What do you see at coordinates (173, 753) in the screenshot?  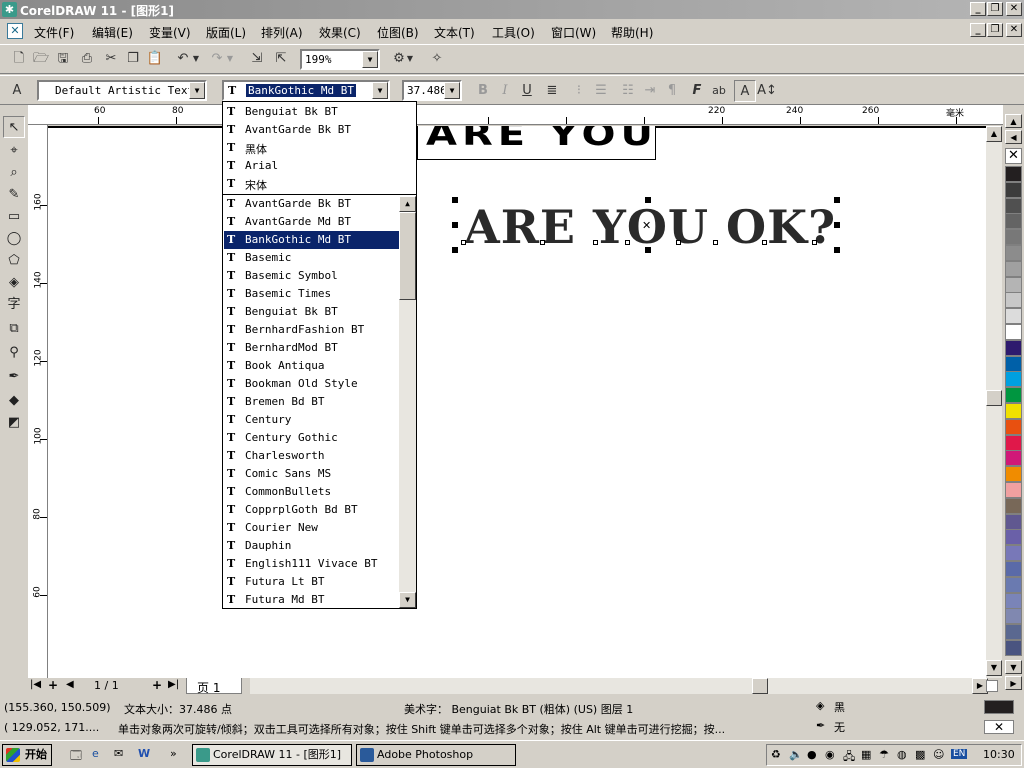 I see `quicklaunch-more-icon: »` at bounding box center [173, 753].